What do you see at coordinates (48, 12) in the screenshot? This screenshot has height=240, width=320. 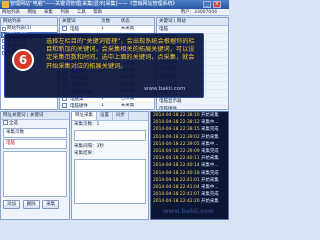 I see `menu-item: 采集` at bounding box center [48, 12].